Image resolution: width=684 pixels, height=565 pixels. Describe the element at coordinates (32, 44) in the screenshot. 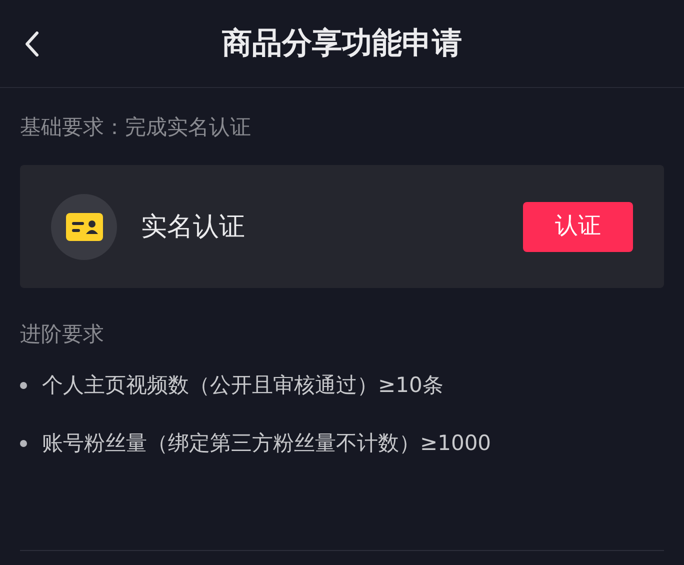

I see `back-icon` at that location.